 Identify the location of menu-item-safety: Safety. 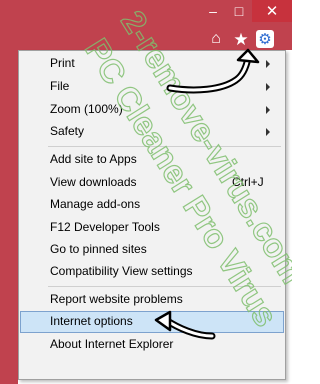
(152, 132).